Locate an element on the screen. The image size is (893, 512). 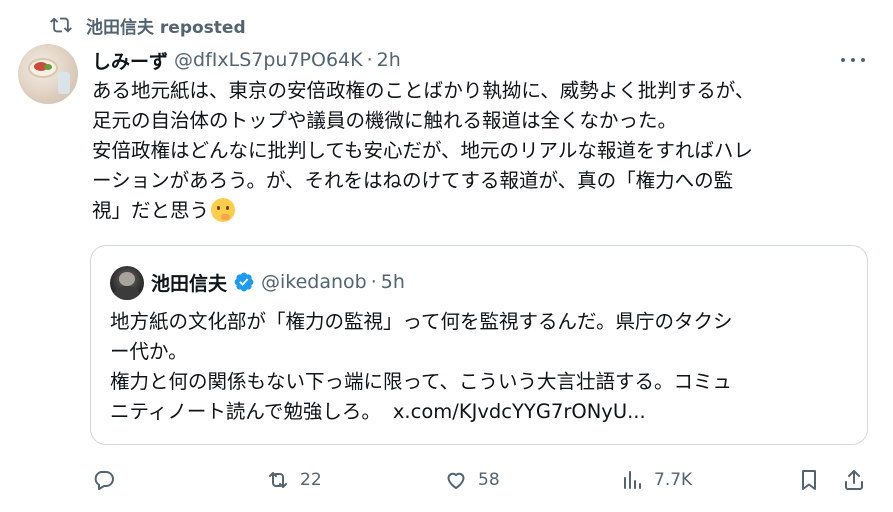
quoted-author-avatar is located at coordinates (127, 283).